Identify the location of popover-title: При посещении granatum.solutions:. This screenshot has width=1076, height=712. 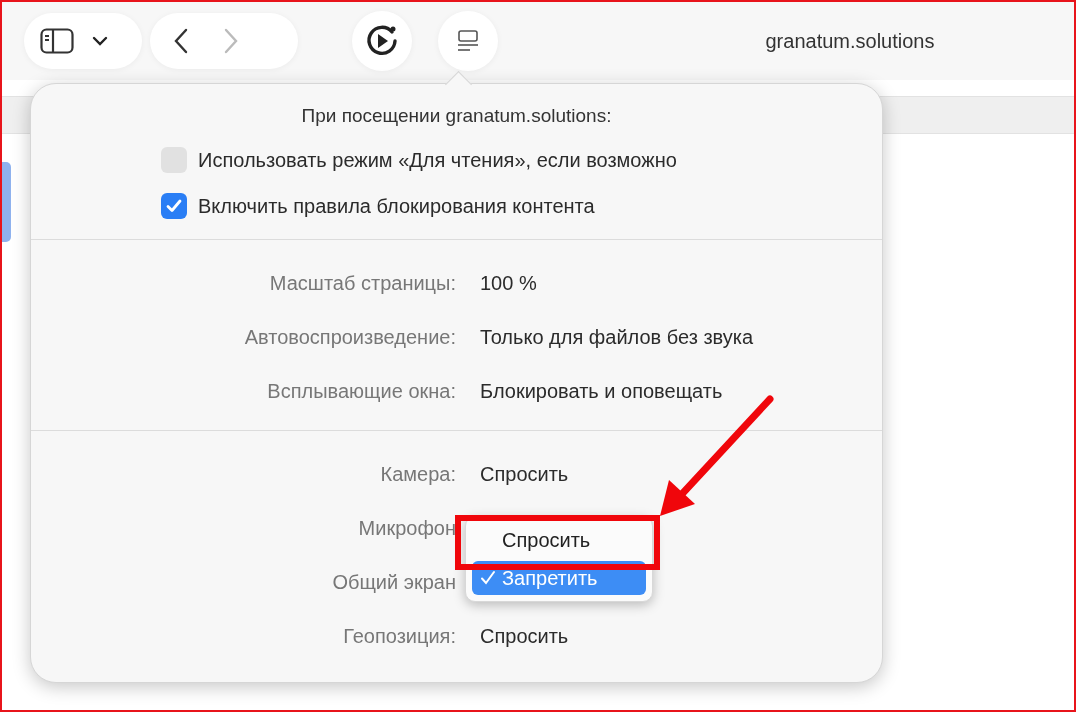
(456, 116).